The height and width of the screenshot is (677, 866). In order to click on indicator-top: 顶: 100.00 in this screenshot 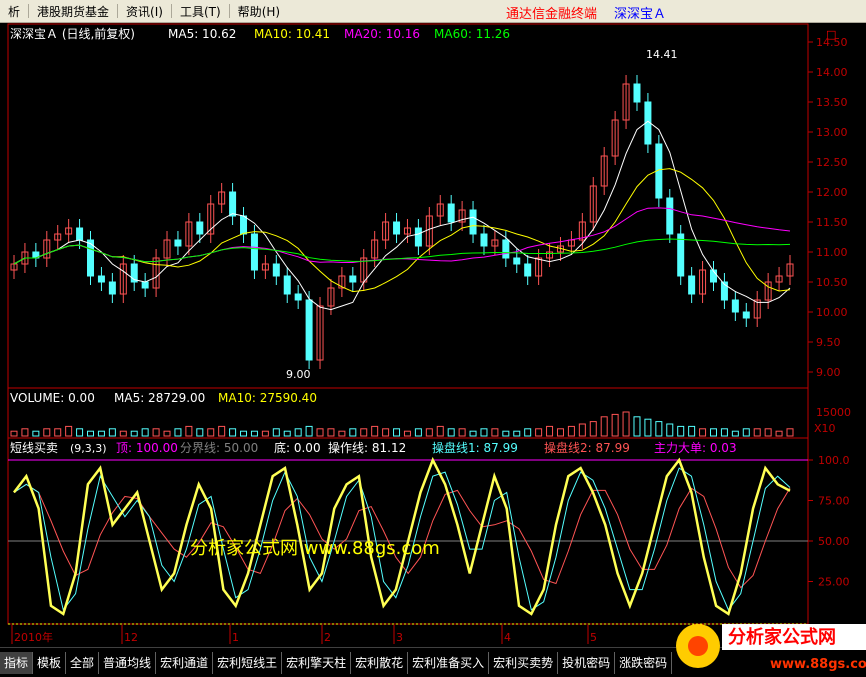, I will do `click(147, 448)`.